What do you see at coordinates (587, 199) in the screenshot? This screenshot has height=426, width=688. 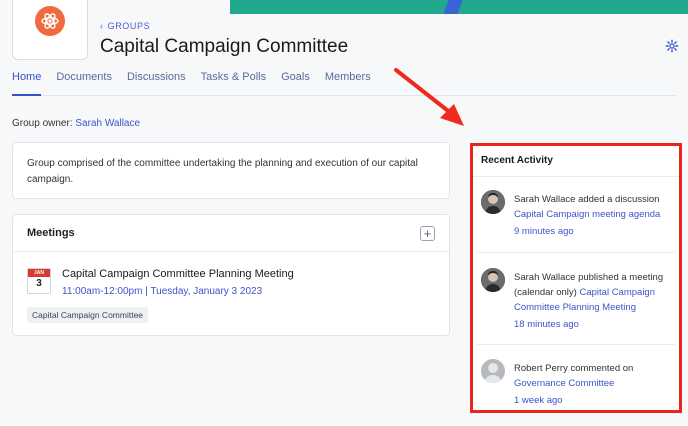 I see `activity-description: Sarah Wallace added a discussion` at bounding box center [587, 199].